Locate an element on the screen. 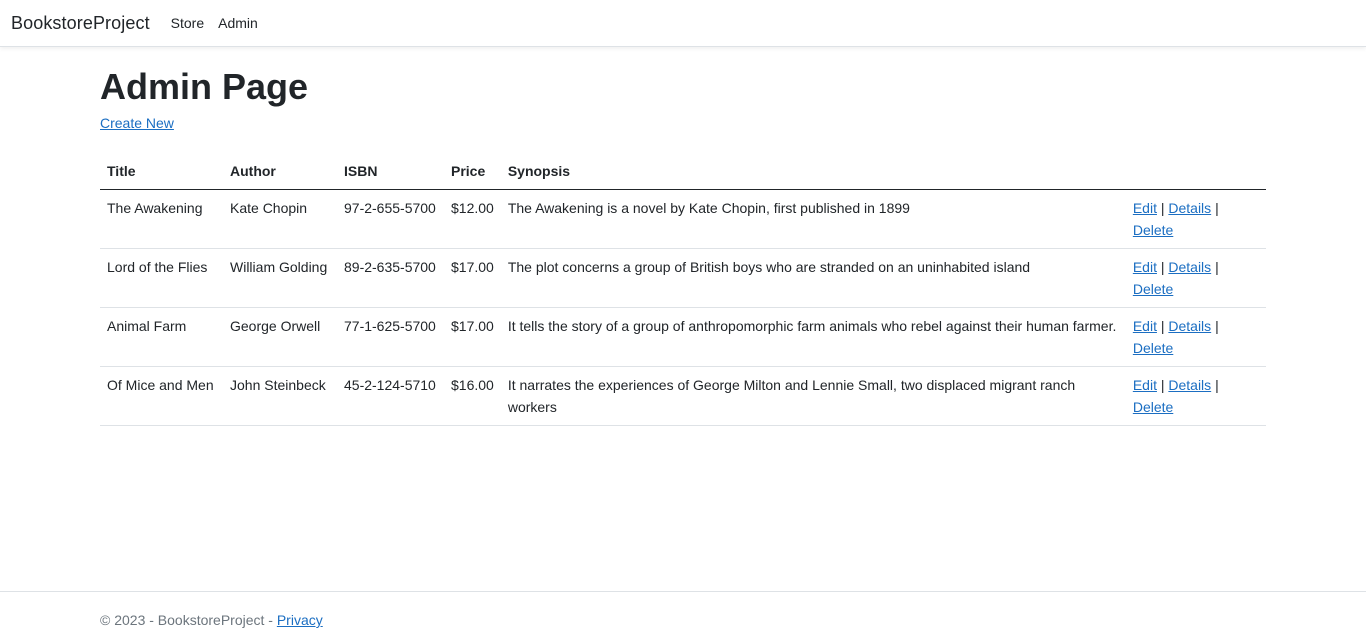 This screenshot has width=1366, height=638. cell-author: William Golding is located at coordinates (280, 278).